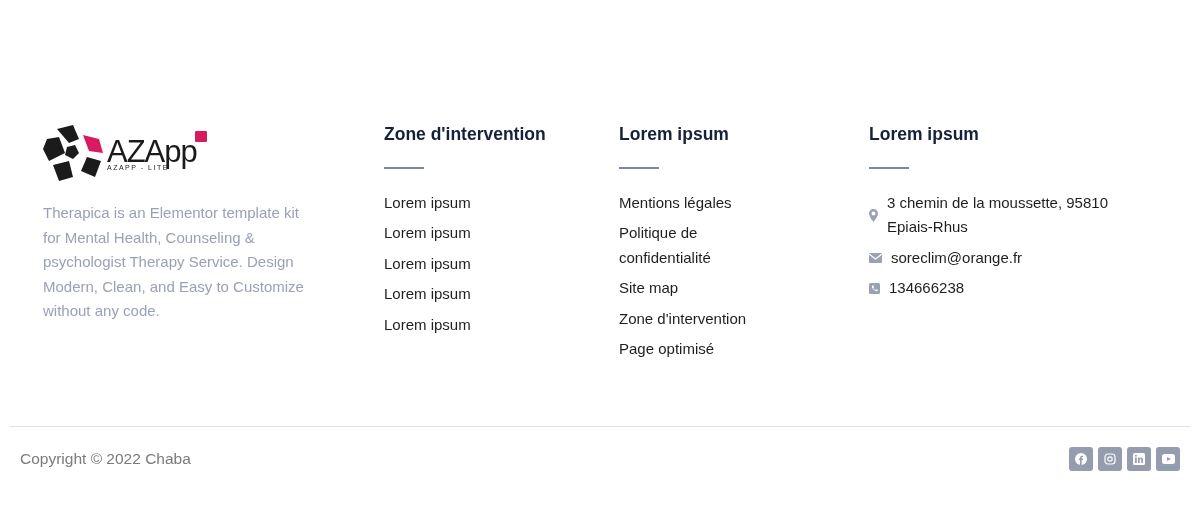  What do you see at coordinates (174, 262) in the screenshot?
I see `brand-description: Therapica is an Elementor template kit for Mental Health, Counseling & psychologist Therapy Service. Design Modern, Clean, and Easy to Customize without any code.` at bounding box center [174, 262].